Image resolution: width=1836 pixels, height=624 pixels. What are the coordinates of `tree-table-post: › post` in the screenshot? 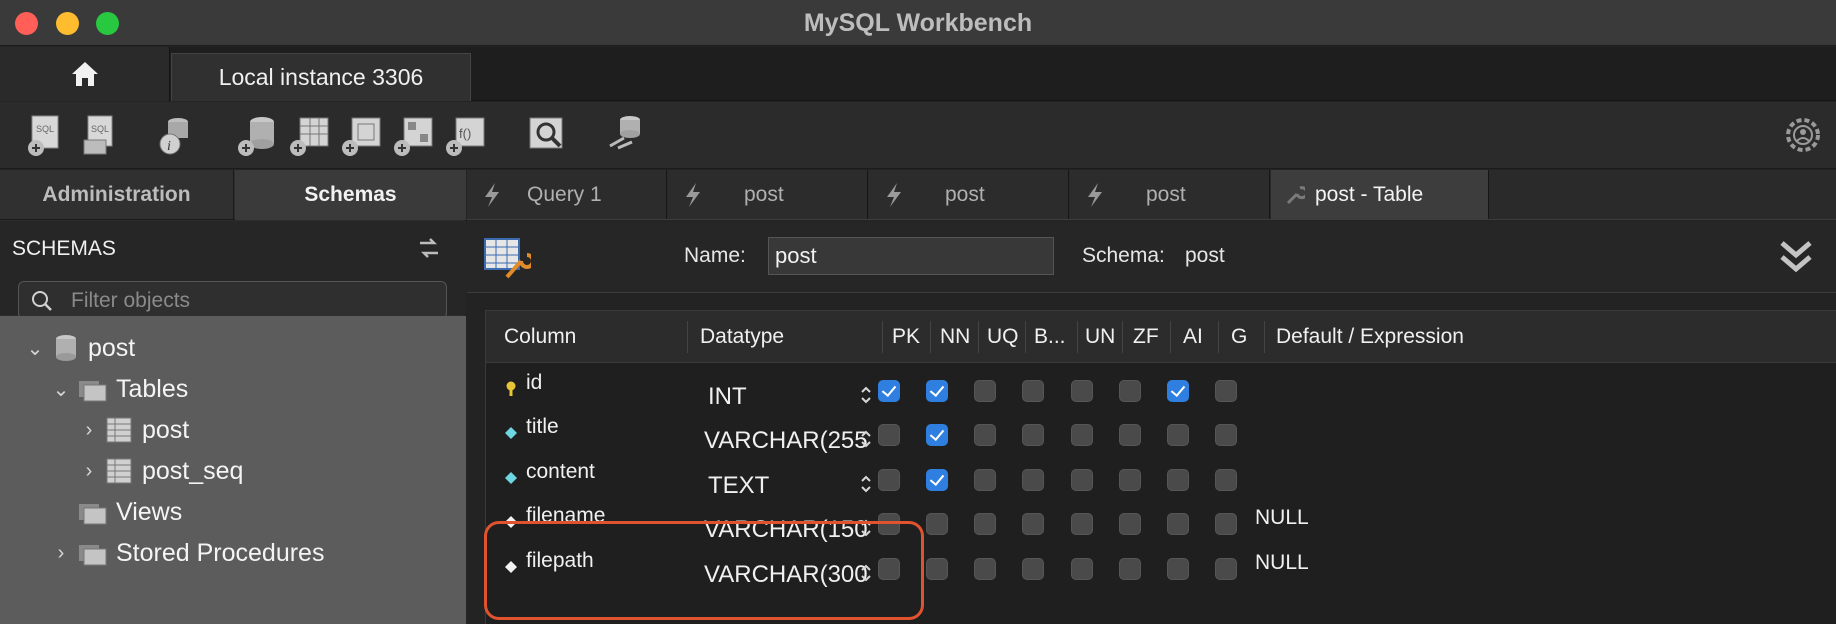 It's located at (135, 430).